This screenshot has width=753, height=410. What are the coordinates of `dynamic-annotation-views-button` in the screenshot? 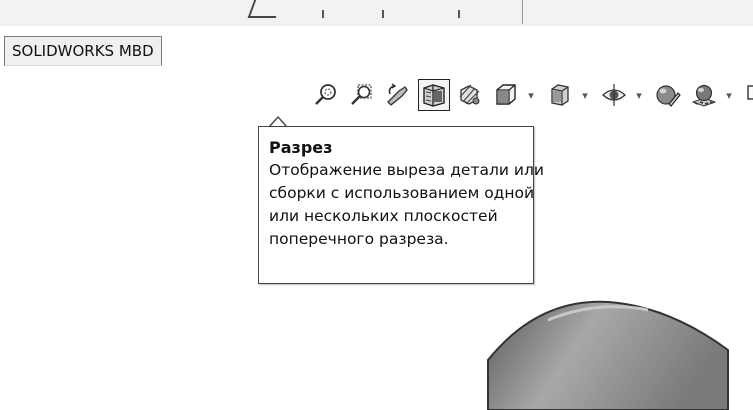 It's located at (470, 95).